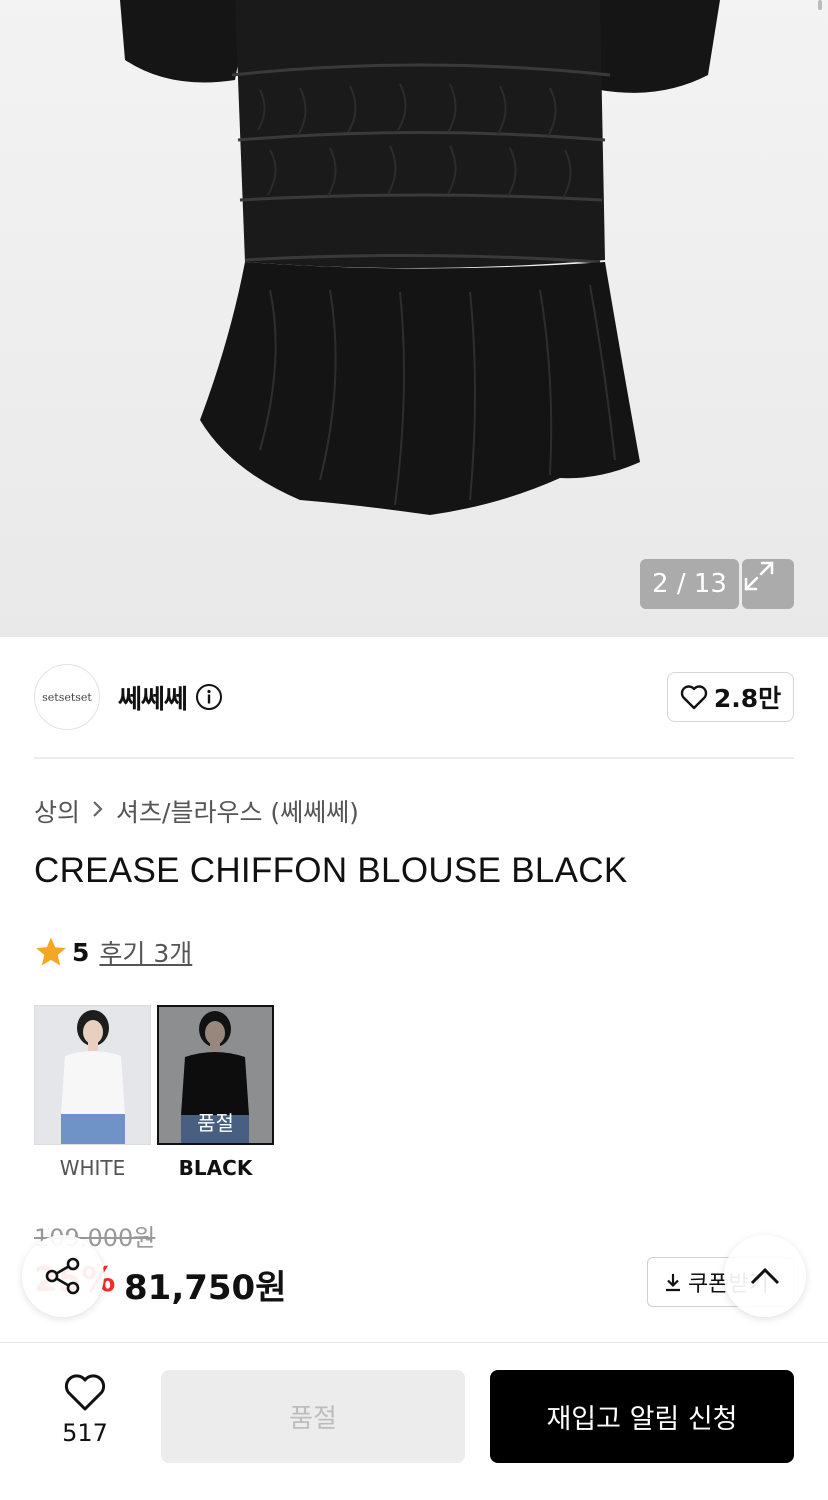 The width and height of the screenshot is (828, 1500). Describe the element at coordinates (205, 1288) in the screenshot. I see `sale-price: 81,750원` at that location.